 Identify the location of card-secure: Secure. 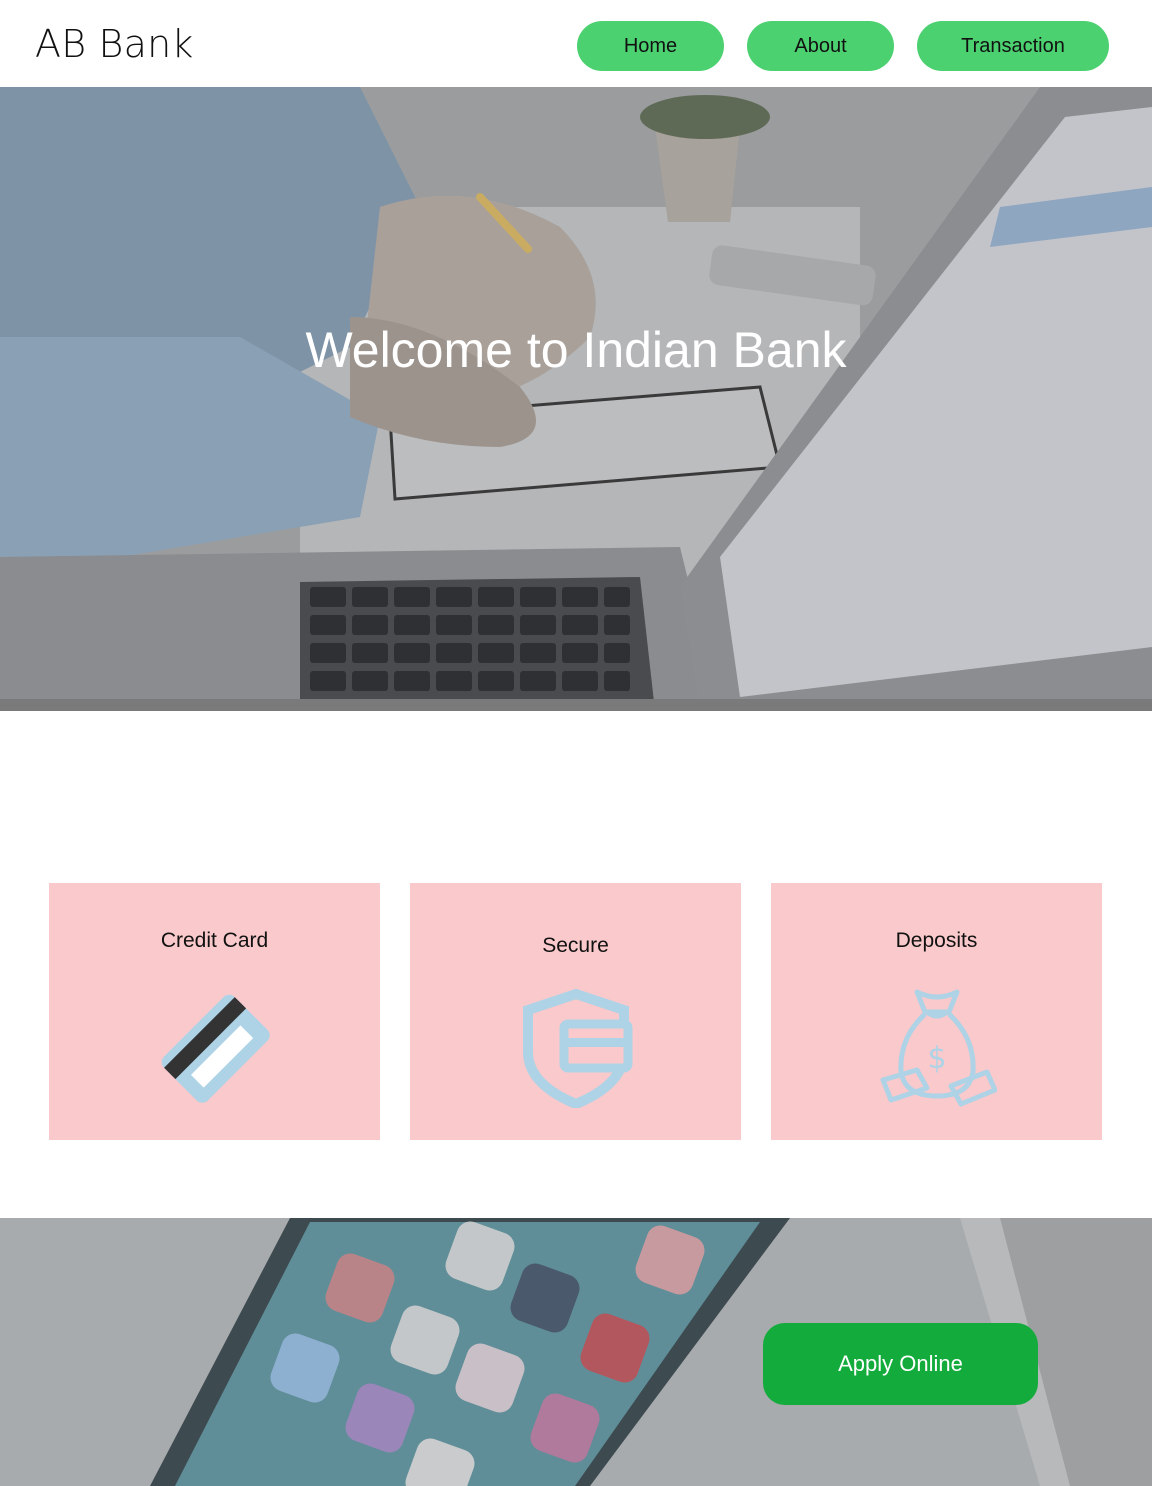
(575, 1011).